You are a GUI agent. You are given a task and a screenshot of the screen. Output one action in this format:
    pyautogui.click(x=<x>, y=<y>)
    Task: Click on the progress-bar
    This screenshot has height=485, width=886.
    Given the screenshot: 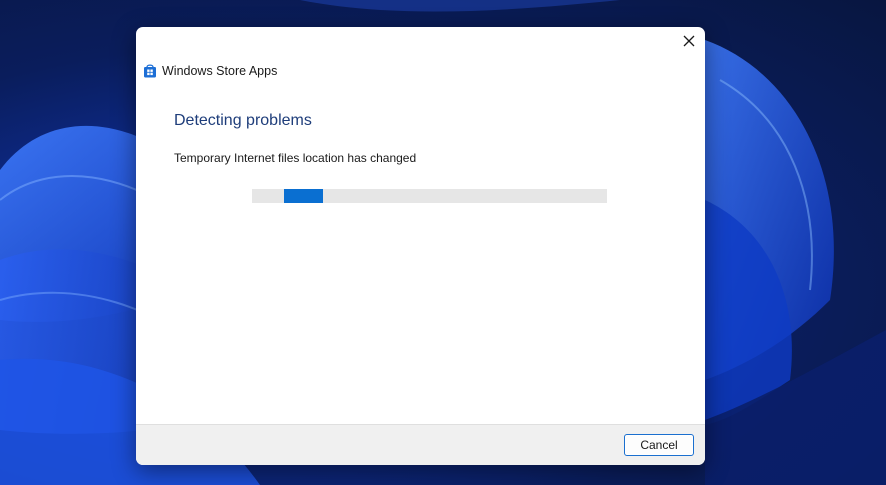 What is the action you would take?
    pyautogui.click(x=429, y=196)
    